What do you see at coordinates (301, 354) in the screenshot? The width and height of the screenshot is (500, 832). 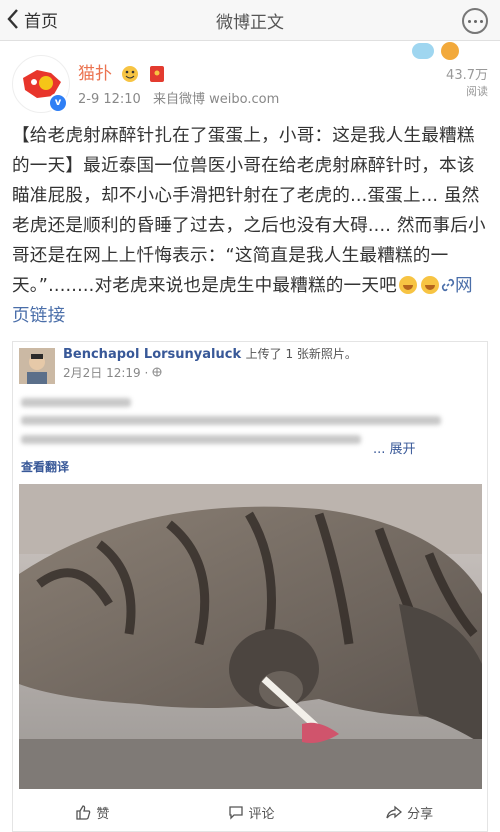 I see `embed-action-text: 上传了 1 张新照片。` at bounding box center [301, 354].